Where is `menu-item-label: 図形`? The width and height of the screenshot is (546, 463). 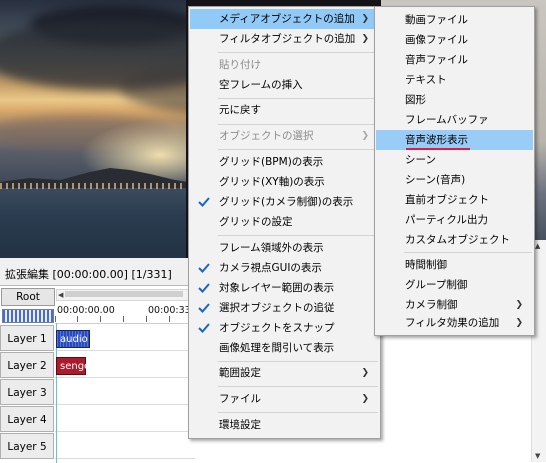 menu-item-label: 図形 is located at coordinates (415, 100).